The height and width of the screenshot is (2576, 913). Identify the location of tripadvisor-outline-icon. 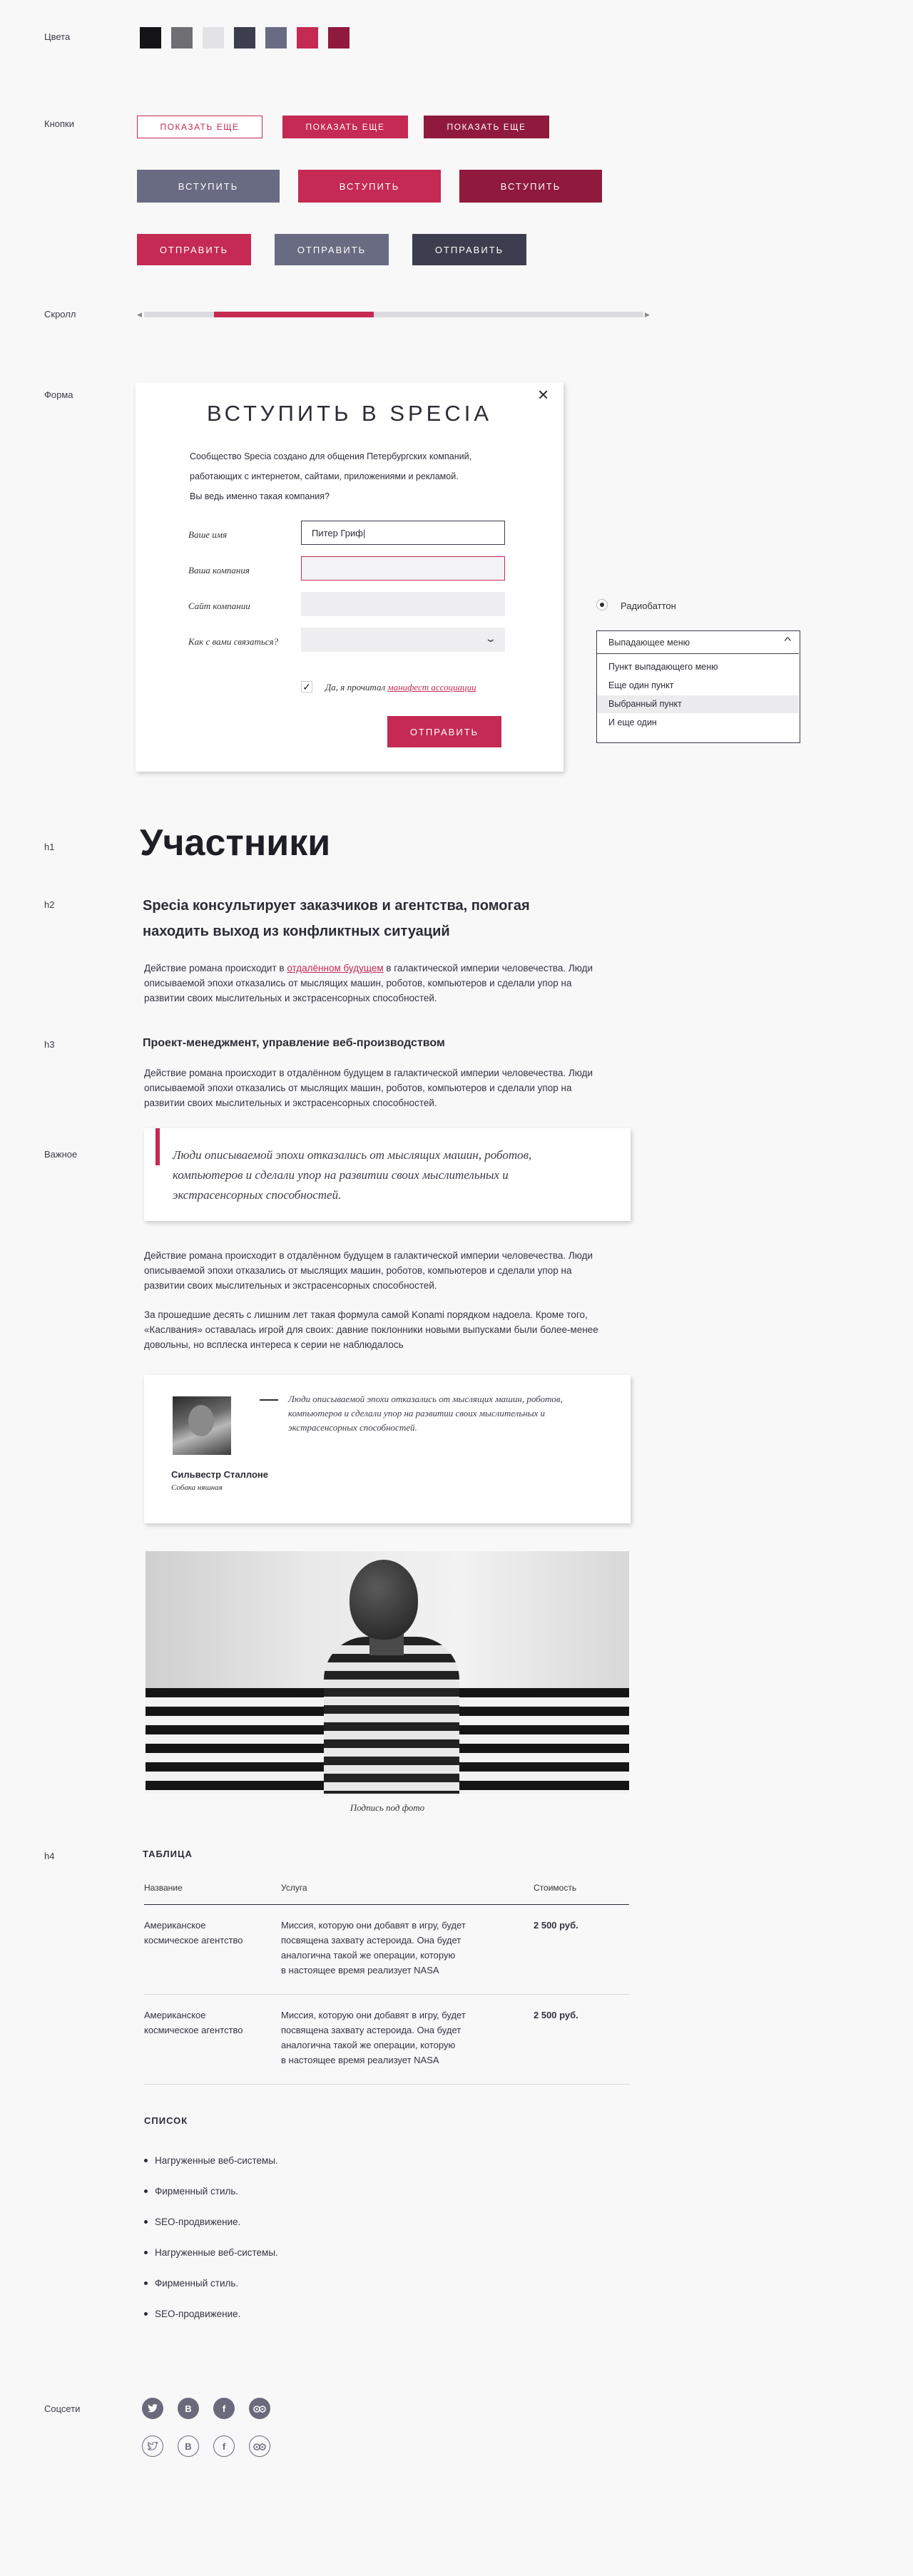
(259, 2446).